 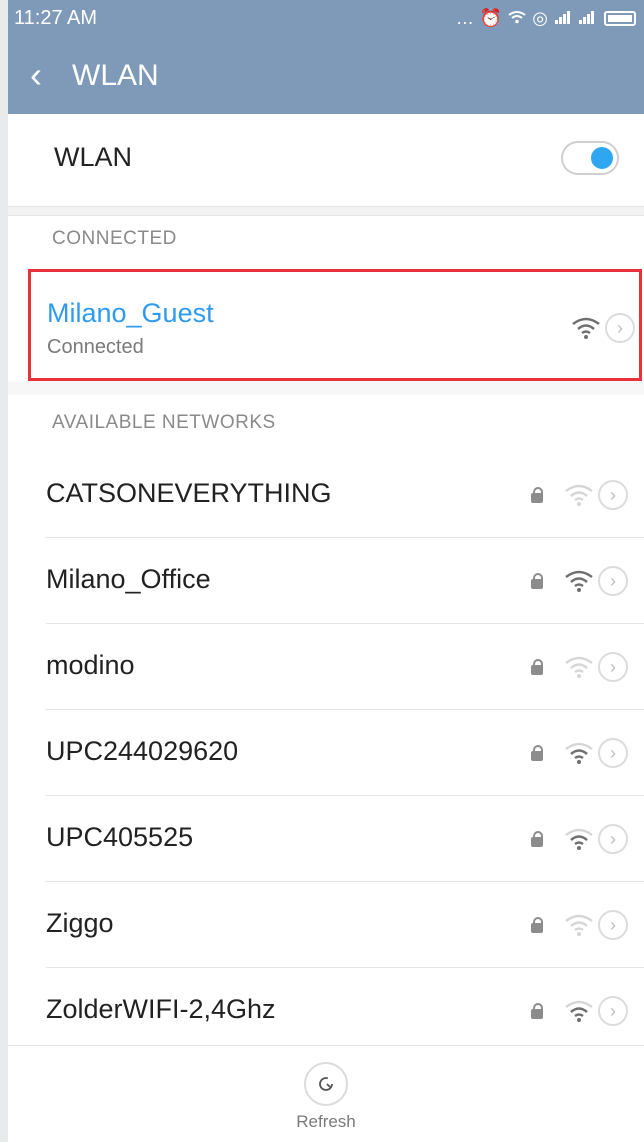 What do you see at coordinates (93, 157) in the screenshot?
I see `wlan-toggle-label: WLAN` at bounding box center [93, 157].